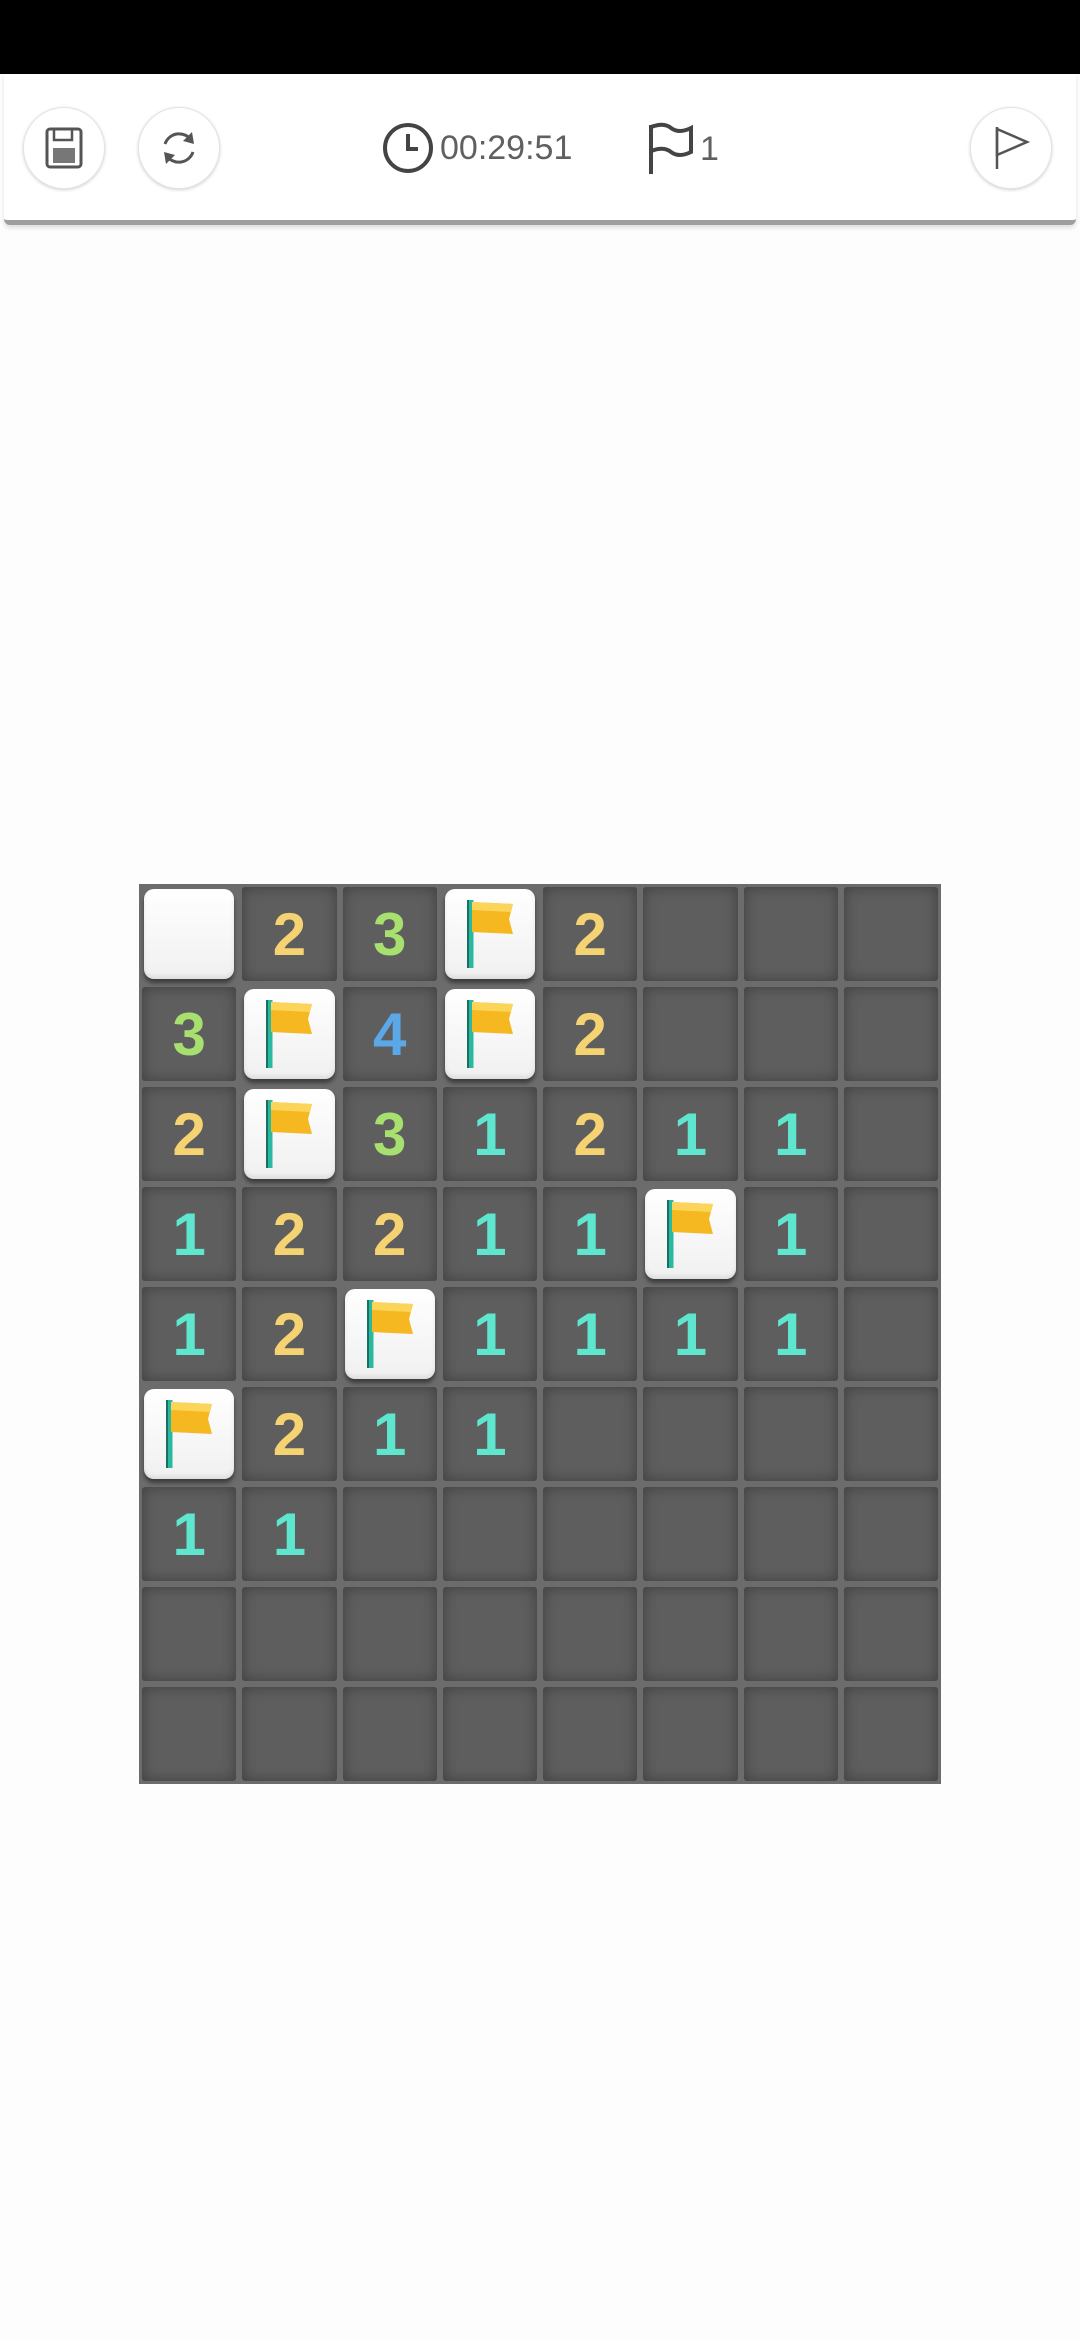 Image resolution: width=1080 pixels, height=2340 pixels. What do you see at coordinates (506, 147) in the screenshot?
I see `timer-value: 00:29:51` at bounding box center [506, 147].